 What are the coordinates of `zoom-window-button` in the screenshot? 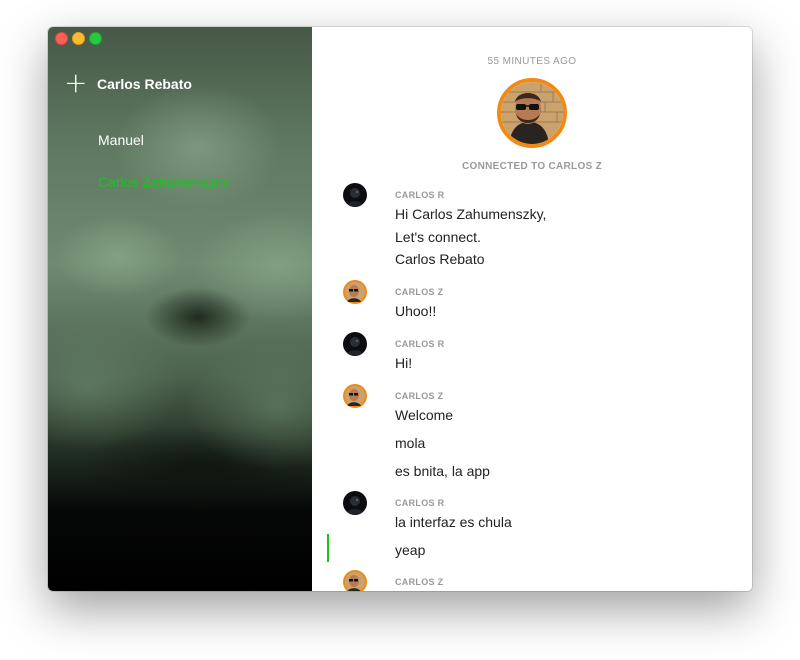 It's located at (95, 38).